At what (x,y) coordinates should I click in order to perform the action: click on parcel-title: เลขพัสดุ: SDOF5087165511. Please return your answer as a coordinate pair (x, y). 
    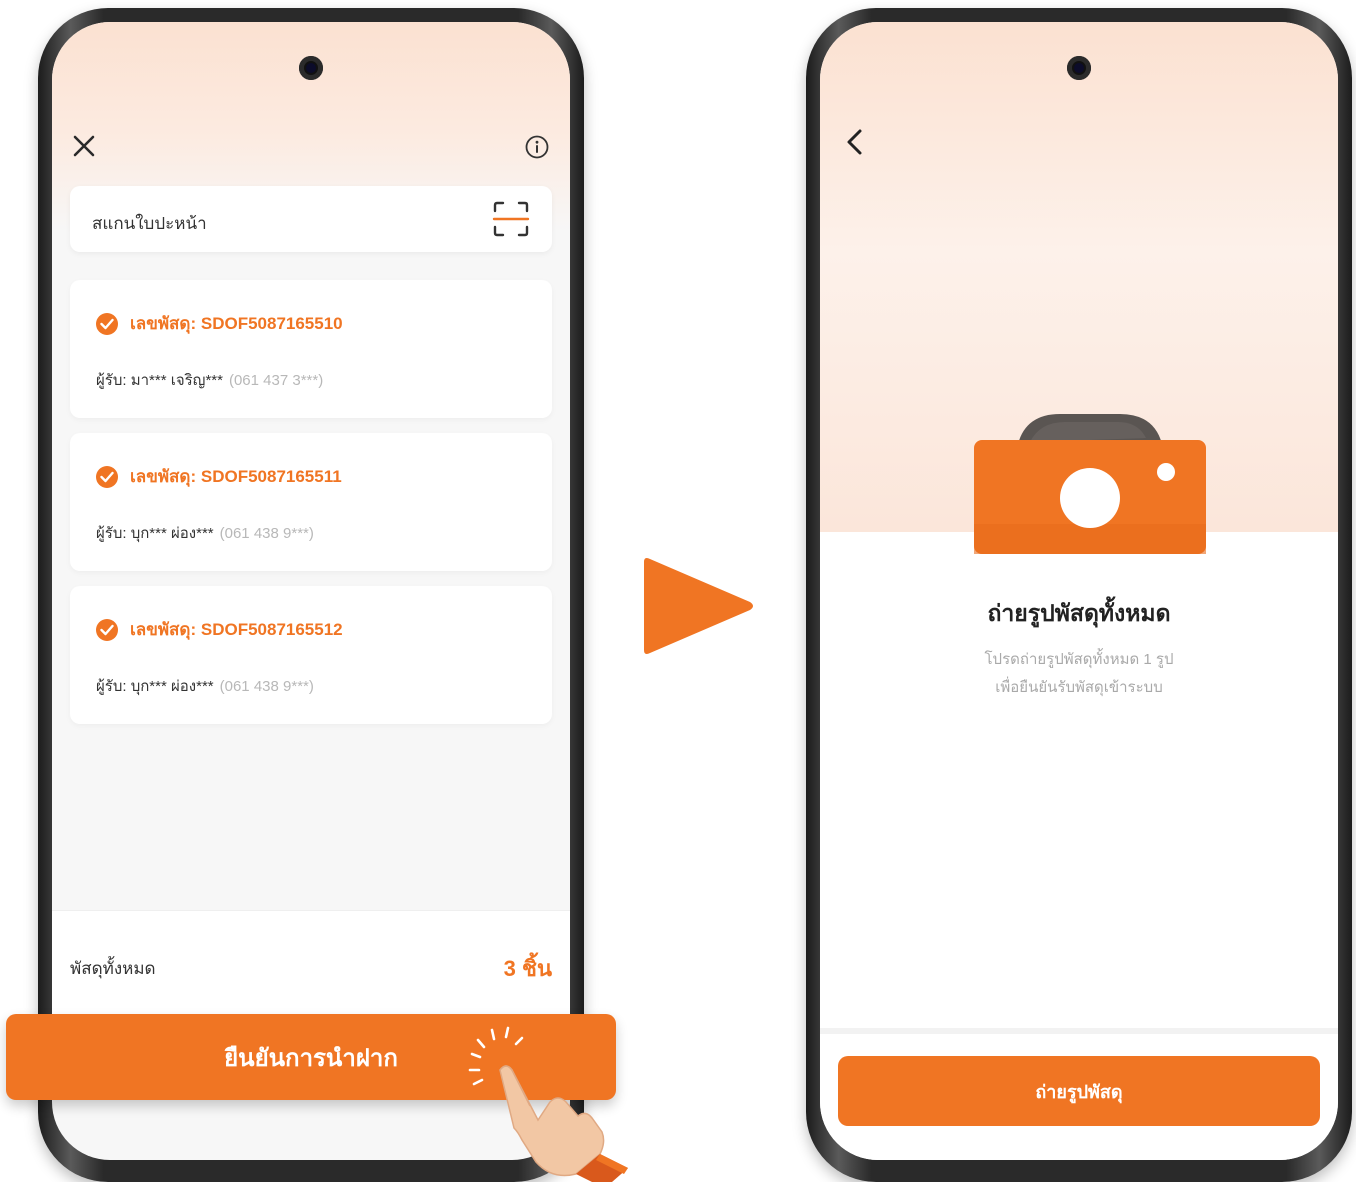
    Looking at the image, I should click on (219, 476).